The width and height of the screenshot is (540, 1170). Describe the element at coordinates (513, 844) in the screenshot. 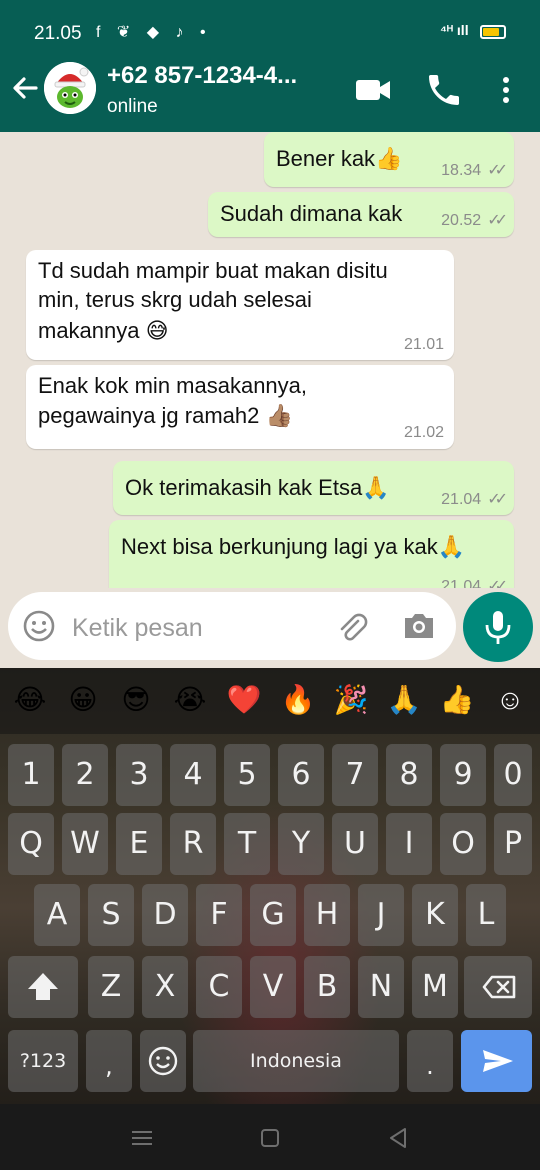

I see `key-p: P` at that location.